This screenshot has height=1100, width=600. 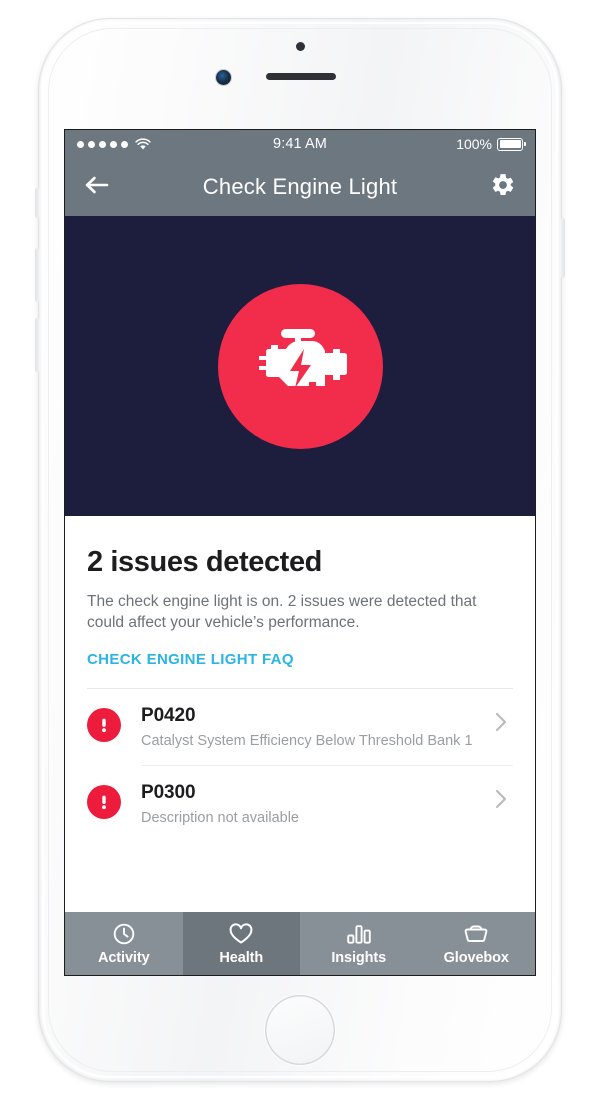 I want to click on page-title: Check Engine Light, so click(x=300, y=186).